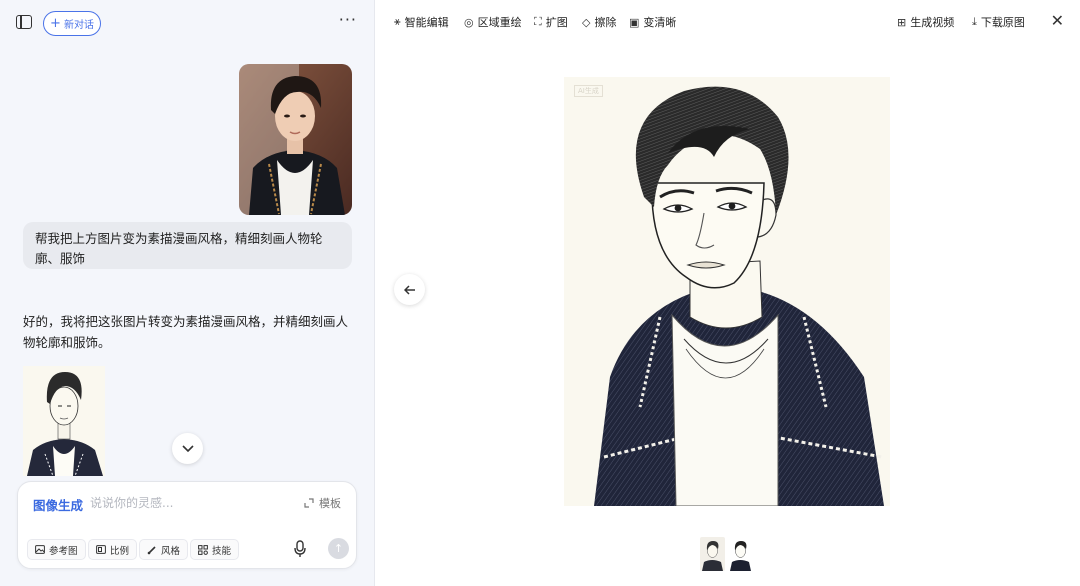 Image resolution: width=1080 pixels, height=586 pixels. I want to click on more-icon: ···, so click(348, 20).